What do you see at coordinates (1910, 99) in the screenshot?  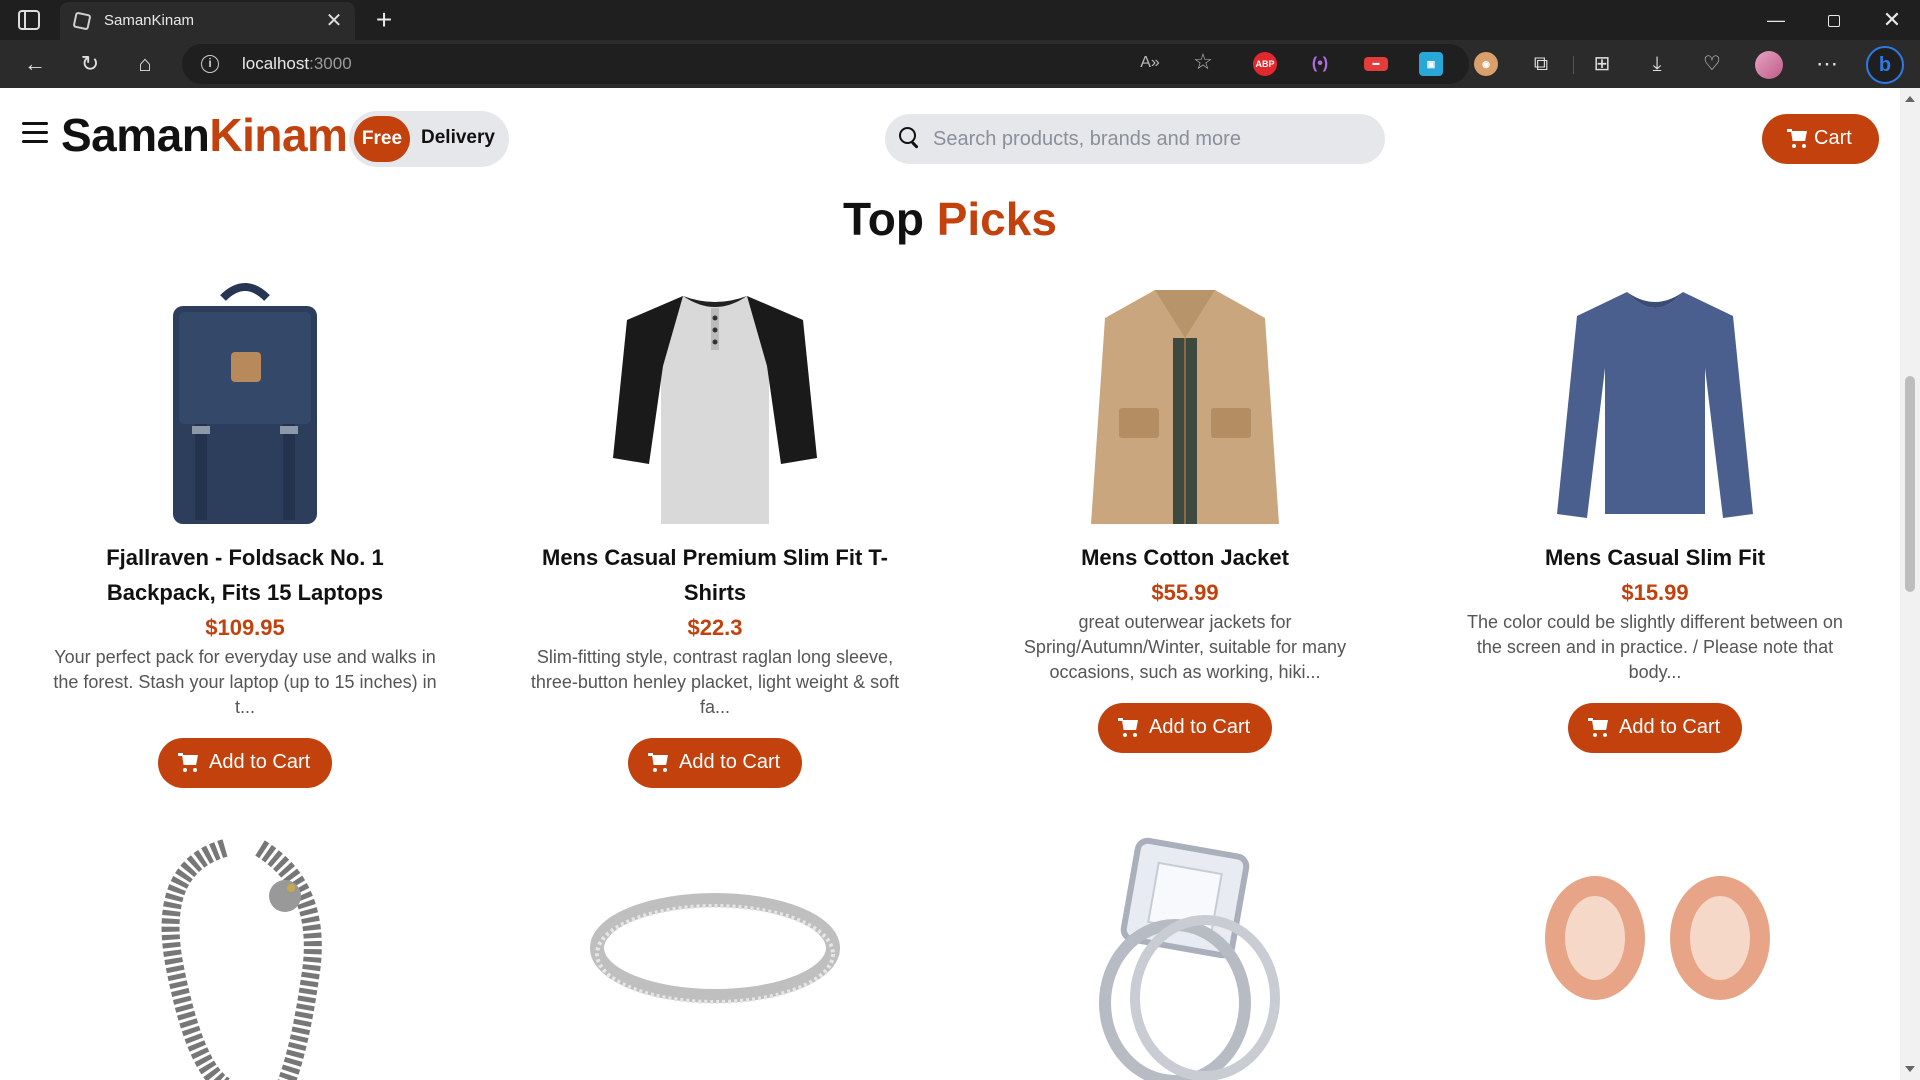 I see `scroll-up-arrow-icon` at bounding box center [1910, 99].